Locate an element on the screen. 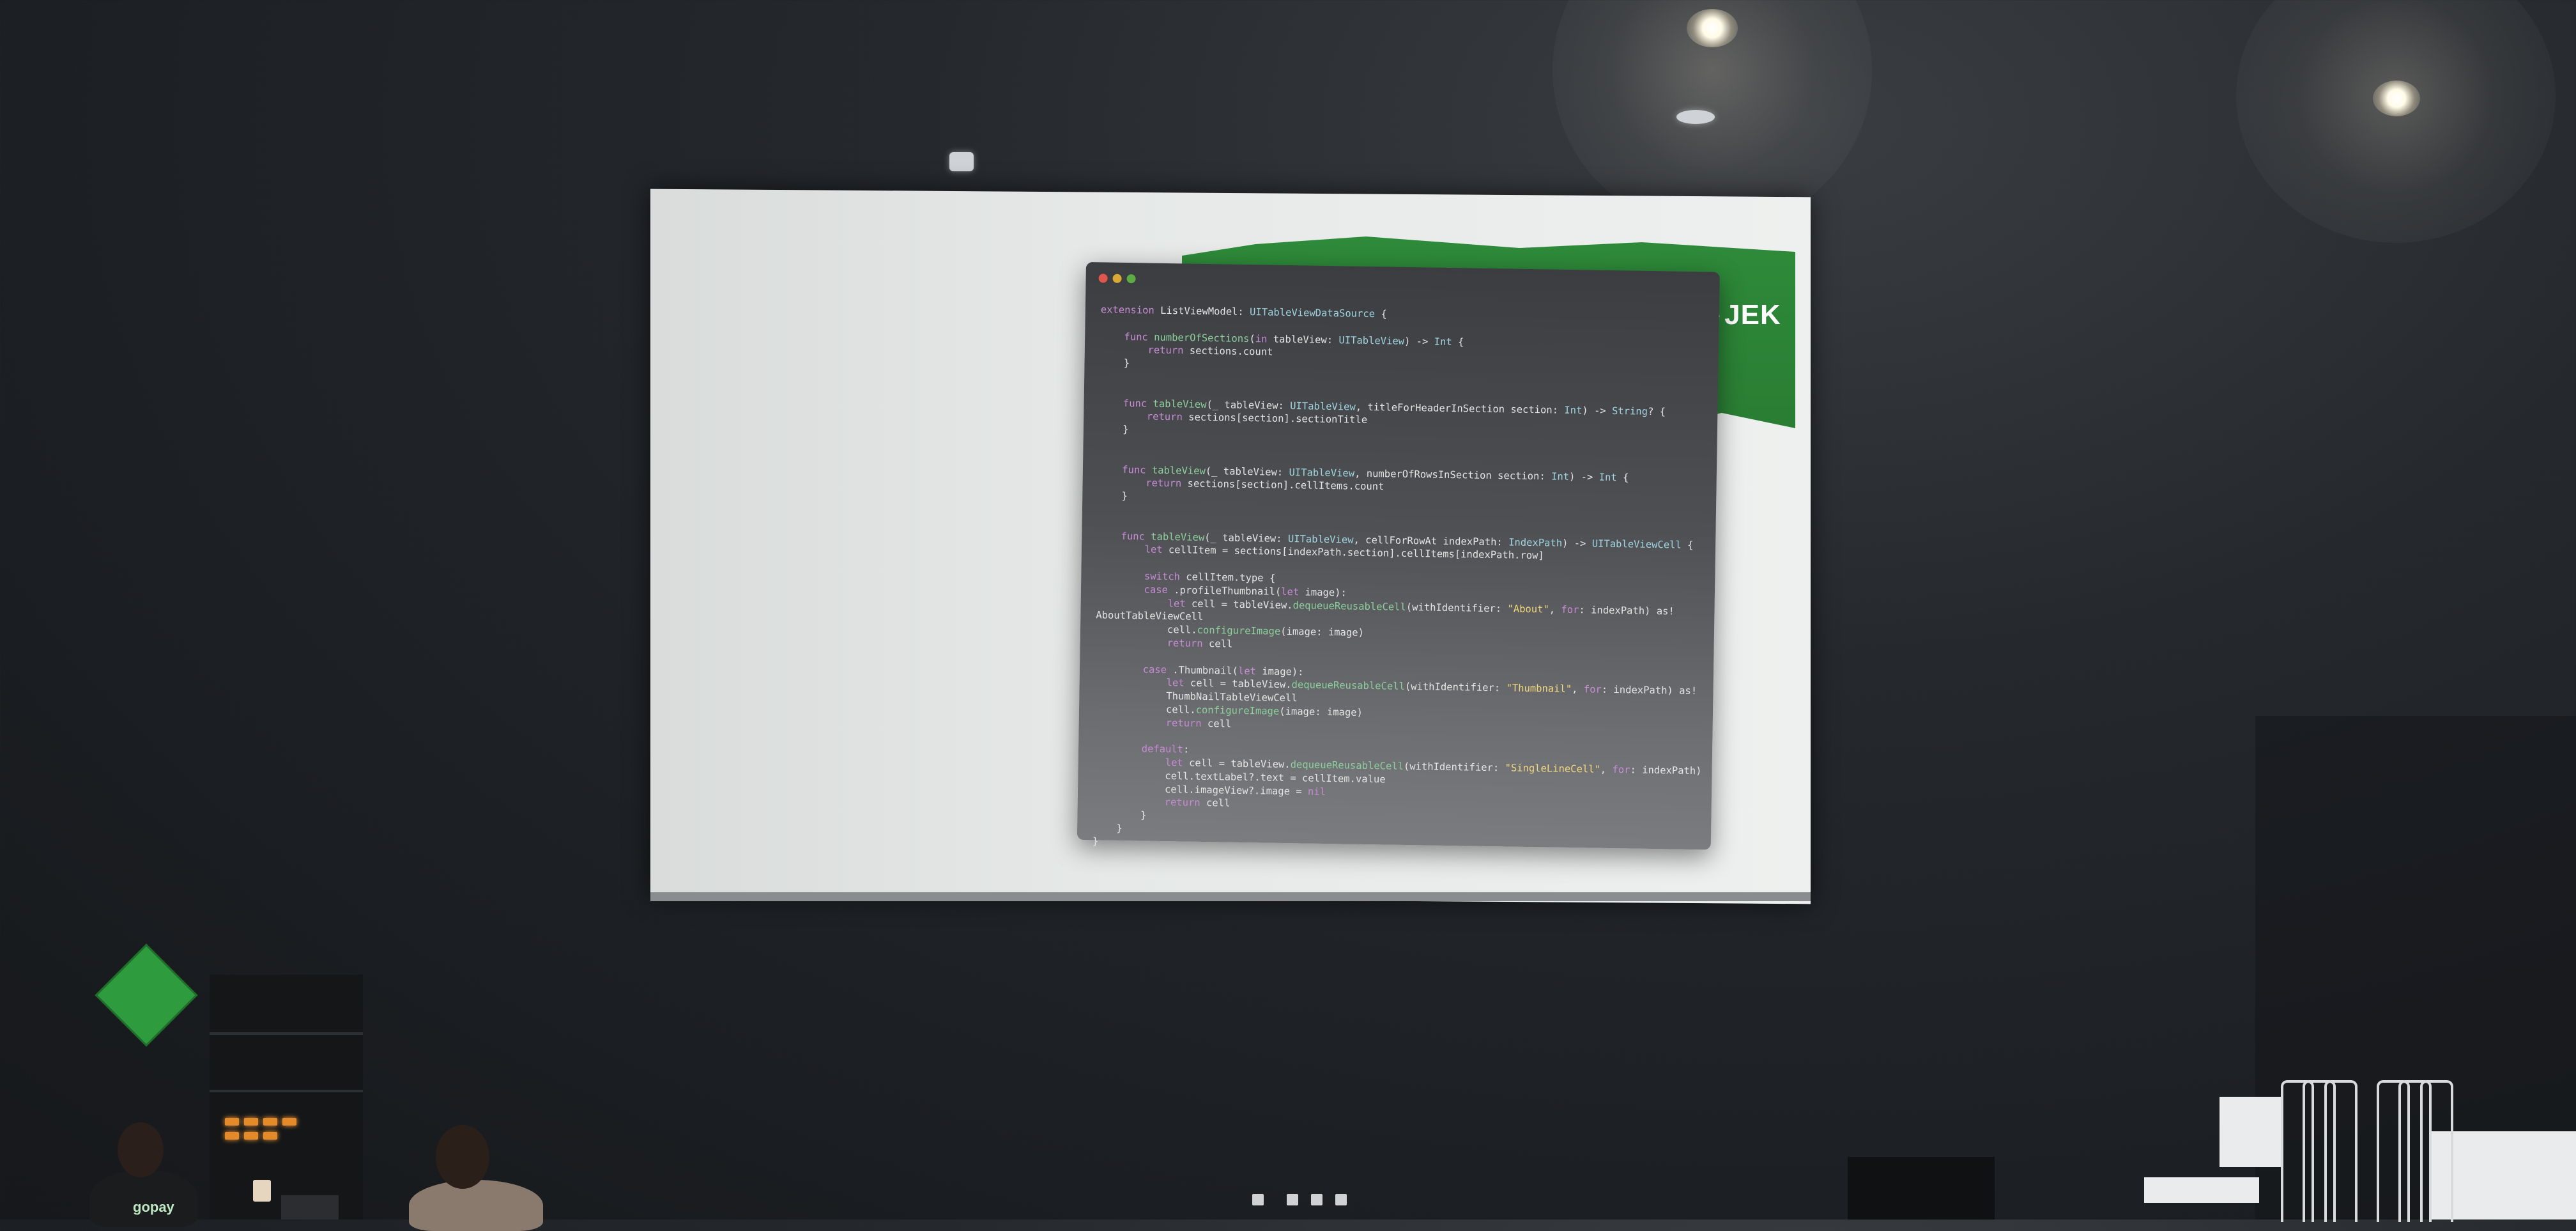  ceiling-spotlight-left is located at coordinates (1712, 28).